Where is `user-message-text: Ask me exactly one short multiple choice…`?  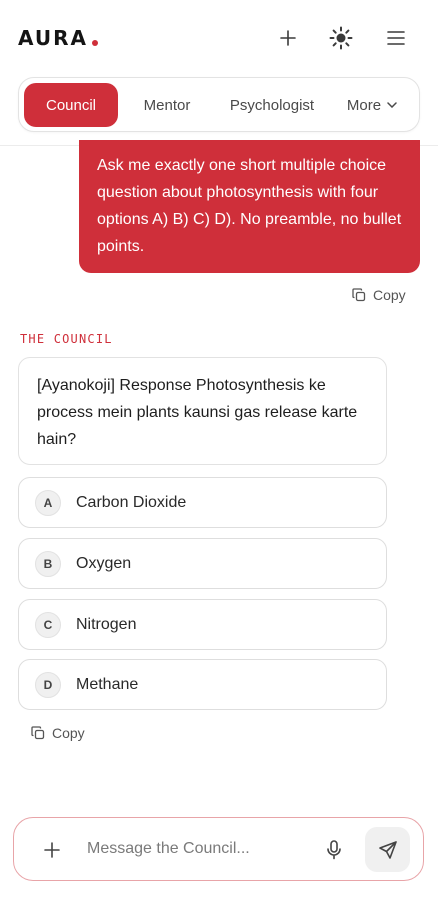
user-message-text: Ask me exactly one short multiple choice… is located at coordinates (249, 206).